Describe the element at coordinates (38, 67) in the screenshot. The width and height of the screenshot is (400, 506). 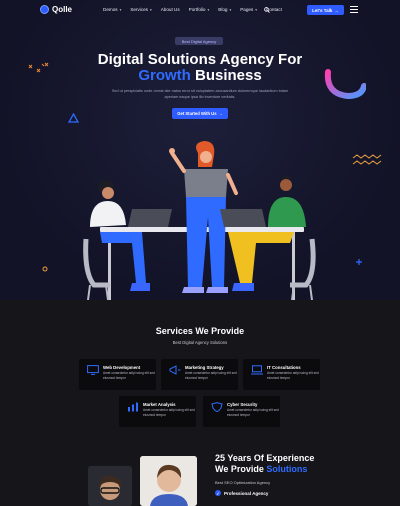
I see `sparkle-cross-icon` at that location.